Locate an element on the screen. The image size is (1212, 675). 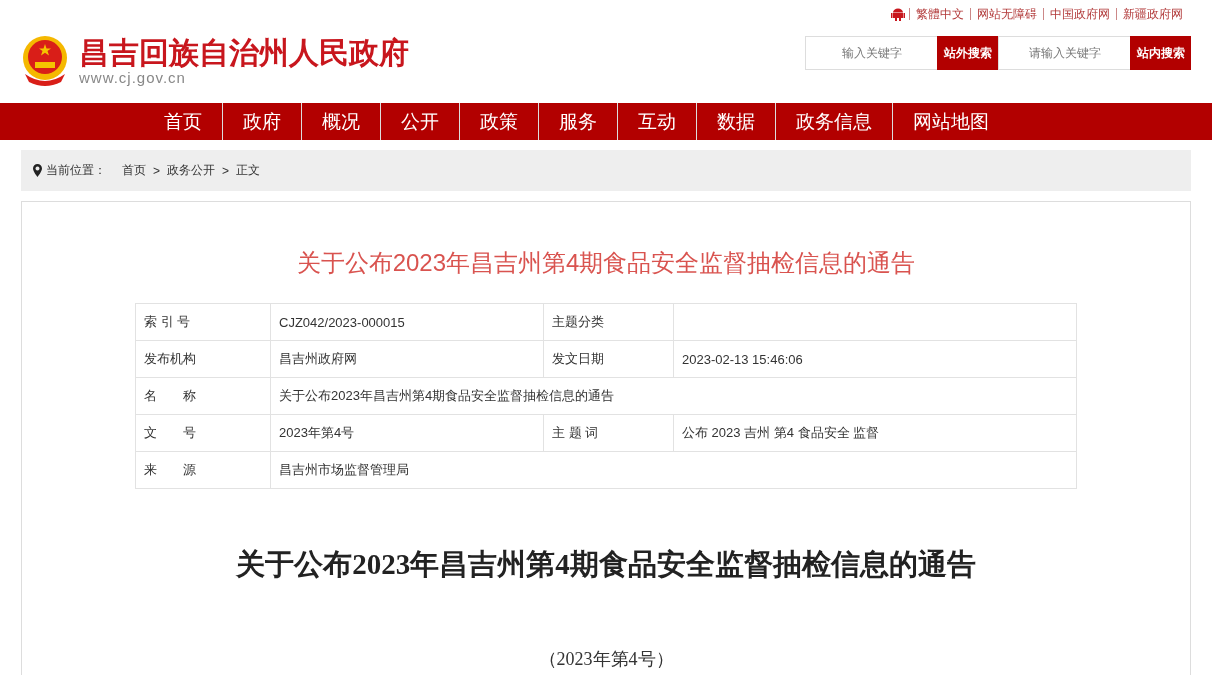
nav-item: 网站地图 is located at coordinates (951, 121).